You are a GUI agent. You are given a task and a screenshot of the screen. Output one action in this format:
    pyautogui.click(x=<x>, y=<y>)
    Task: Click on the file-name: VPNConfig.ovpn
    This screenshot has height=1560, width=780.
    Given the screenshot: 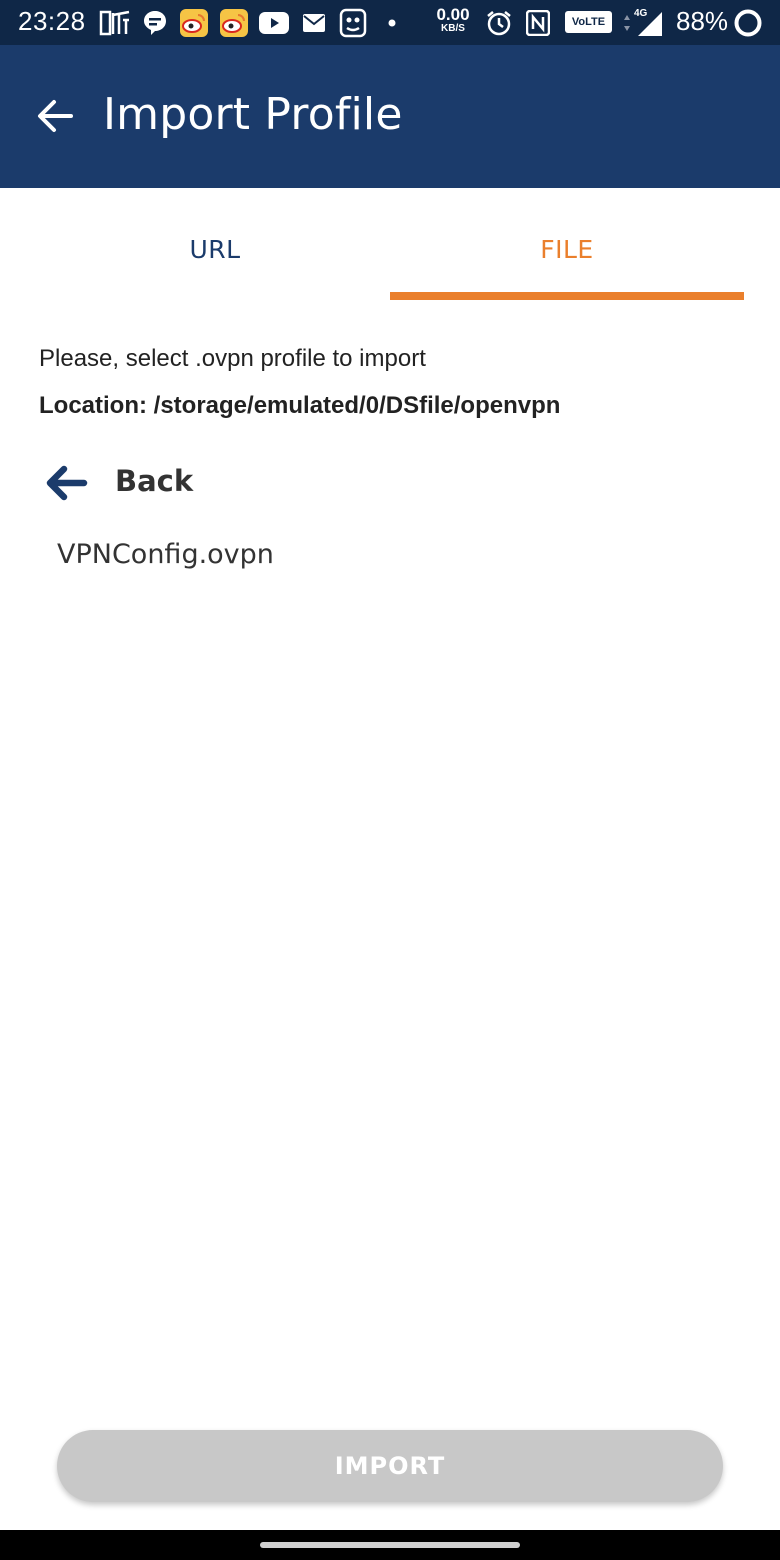 What is the action you would take?
    pyautogui.click(x=165, y=554)
    